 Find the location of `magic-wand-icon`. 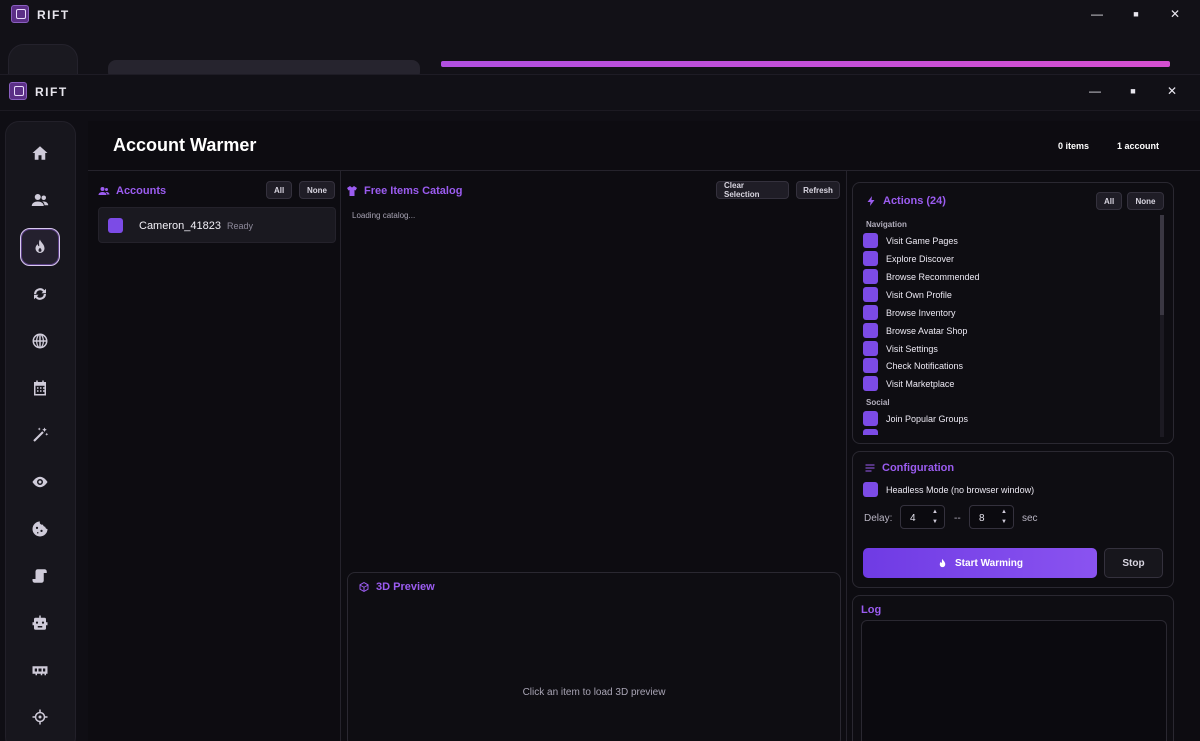

magic-wand-icon is located at coordinates (41, 434).